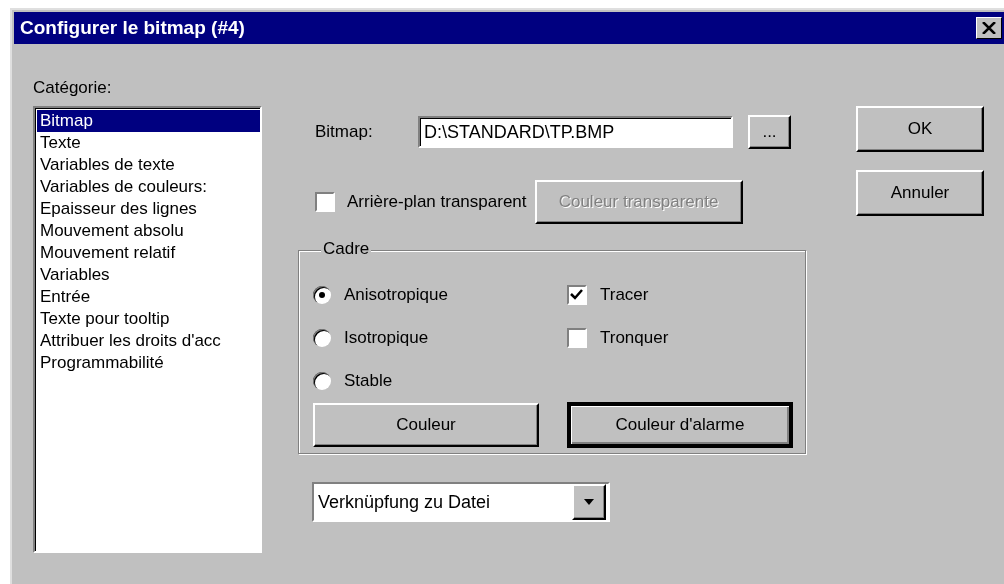  What do you see at coordinates (148, 275) in the screenshot?
I see `list-item: Variables` at bounding box center [148, 275].